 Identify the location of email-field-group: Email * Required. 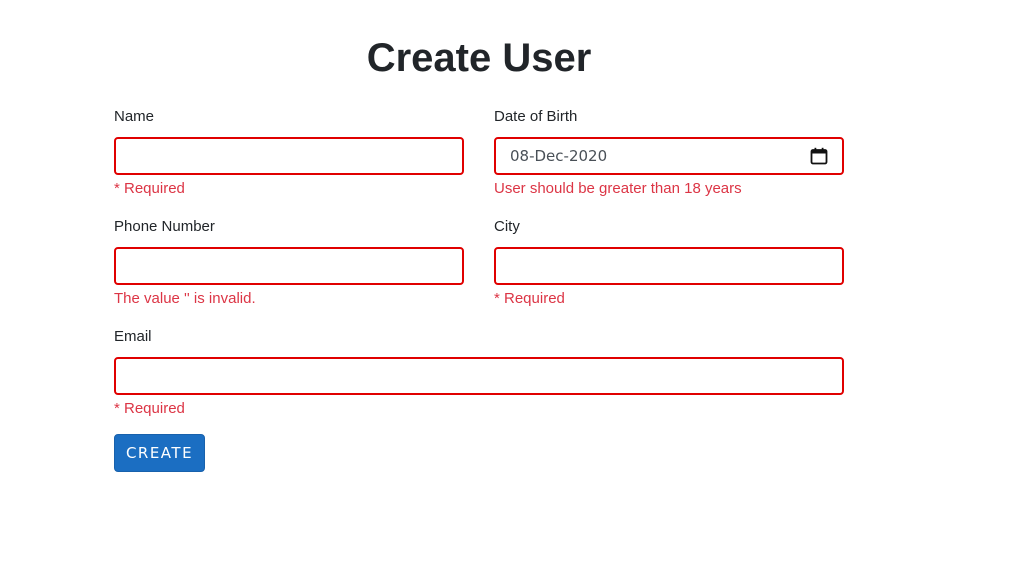
(479, 373).